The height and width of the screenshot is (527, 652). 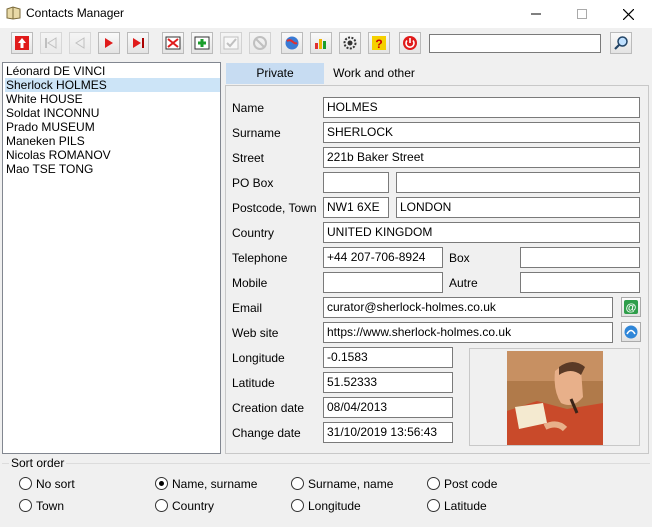 I want to click on minimize-icon, so click(x=536, y=14).